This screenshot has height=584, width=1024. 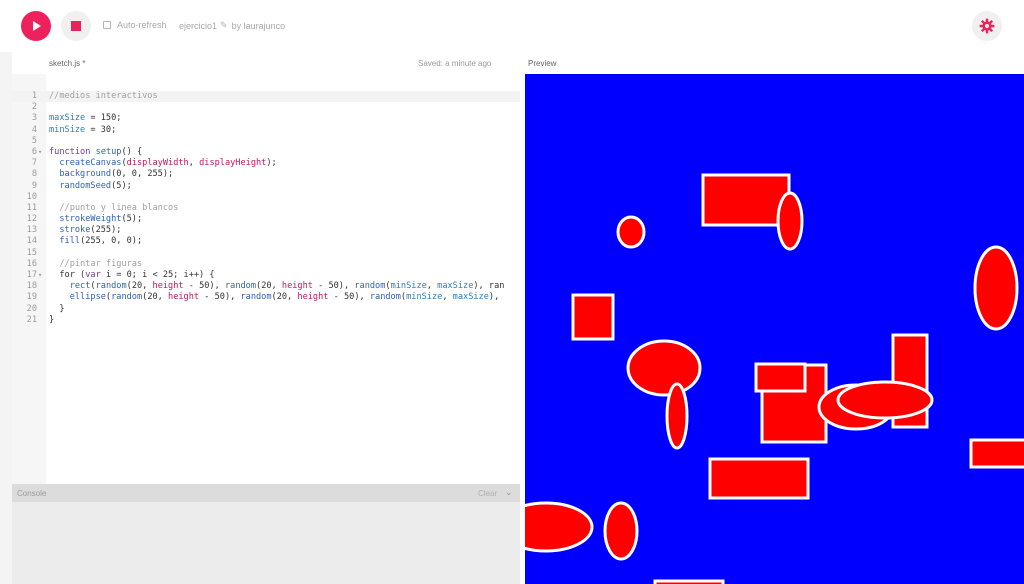 I want to click on stop-icon, so click(x=76, y=26).